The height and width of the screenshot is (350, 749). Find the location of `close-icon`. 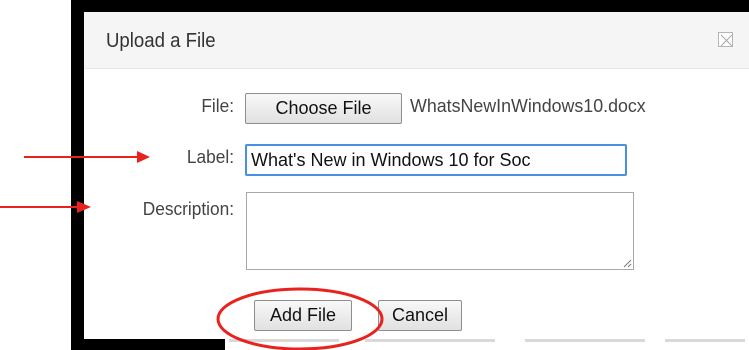

close-icon is located at coordinates (726, 40).